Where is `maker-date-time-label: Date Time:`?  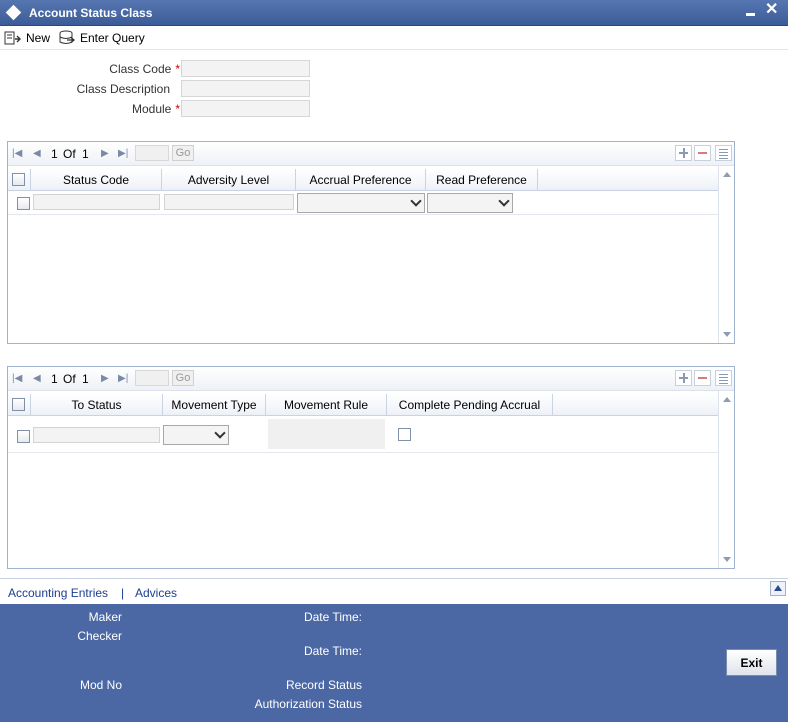
maker-date-time-label: Date Time: is located at coordinates (332, 617).